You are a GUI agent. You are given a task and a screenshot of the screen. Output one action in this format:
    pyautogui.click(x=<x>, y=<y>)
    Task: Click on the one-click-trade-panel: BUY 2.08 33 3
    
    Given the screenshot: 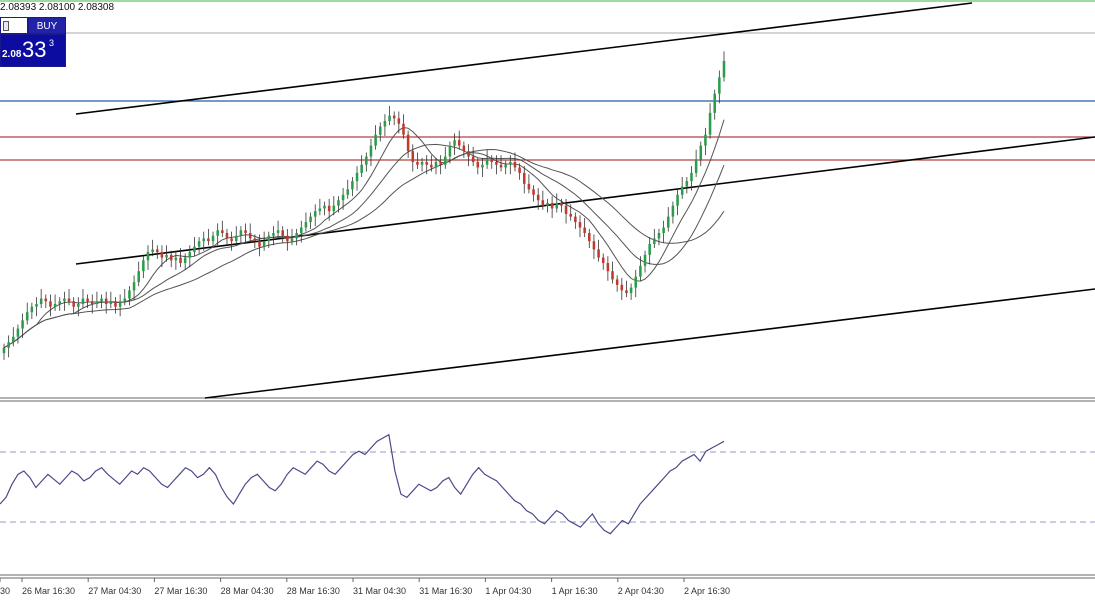 What is the action you would take?
    pyautogui.click(x=33, y=42)
    